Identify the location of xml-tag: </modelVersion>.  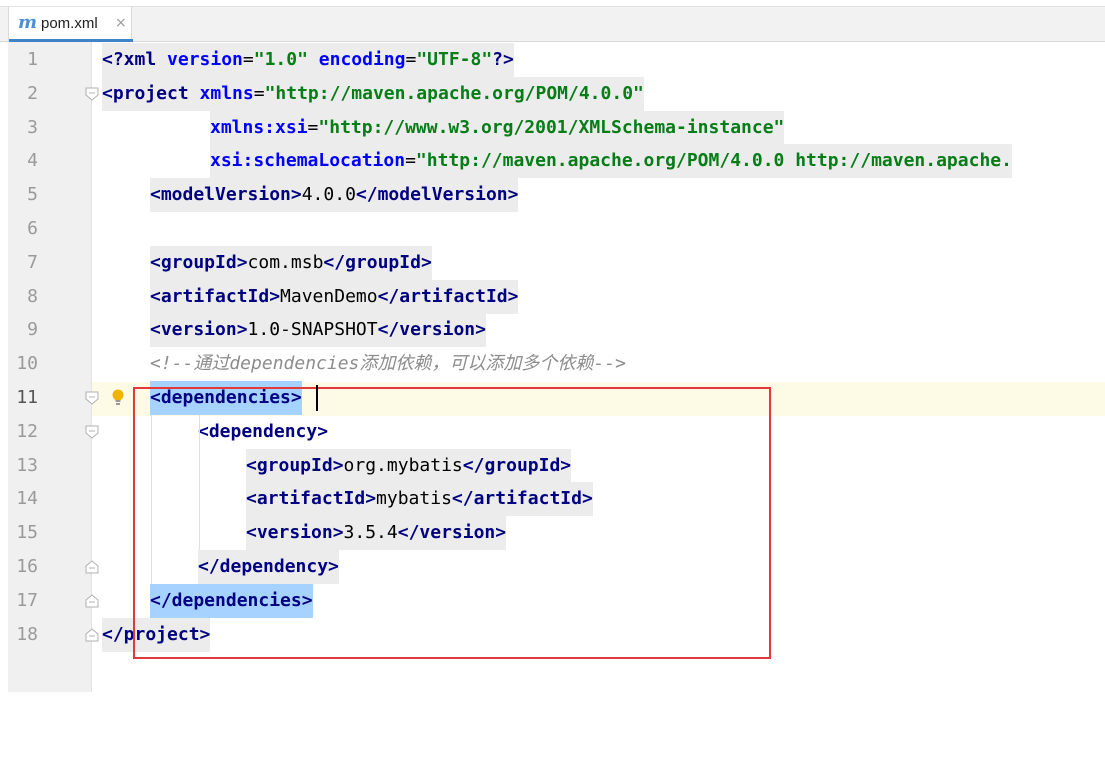
(437, 195).